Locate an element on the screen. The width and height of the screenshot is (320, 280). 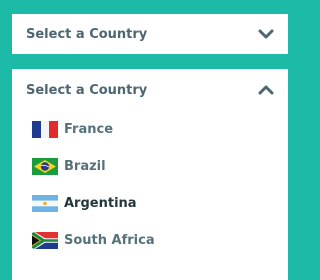
country-option-label: Argentina is located at coordinates (100, 203).